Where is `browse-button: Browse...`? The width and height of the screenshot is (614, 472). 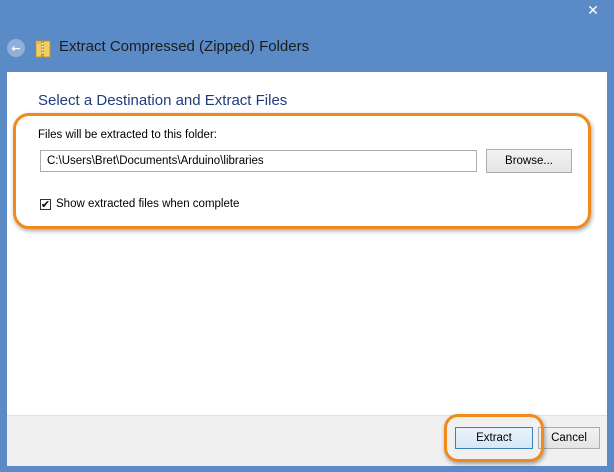
browse-button: Browse... is located at coordinates (529, 161).